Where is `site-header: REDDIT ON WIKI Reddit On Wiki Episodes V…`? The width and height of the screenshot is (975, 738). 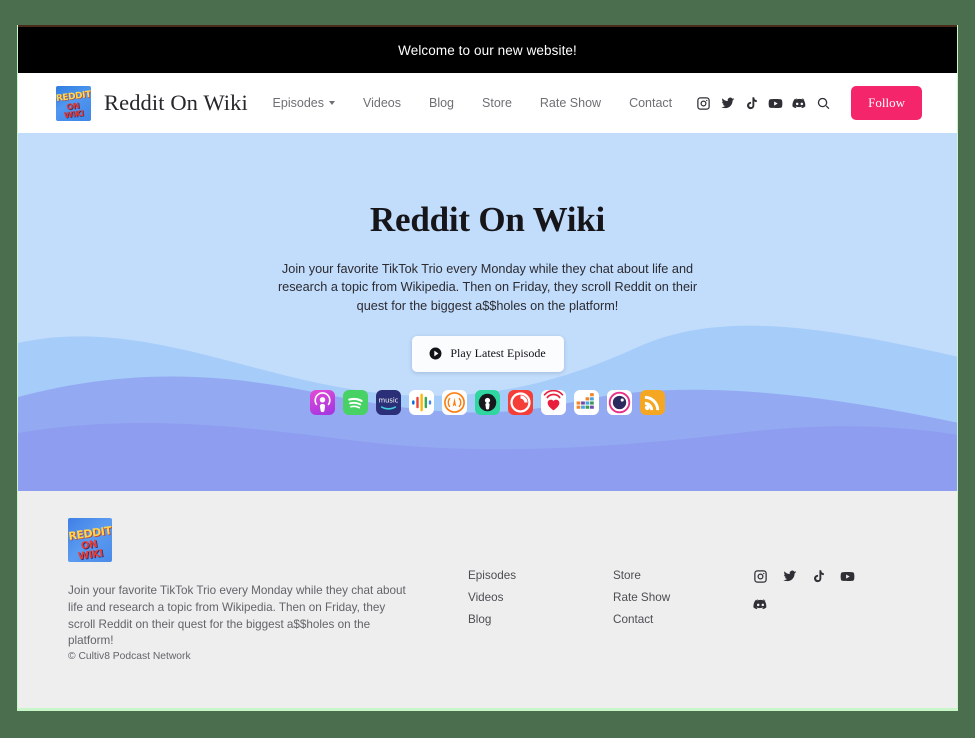
site-header: REDDIT ON WIKI Reddit On Wiki Episodes V… is located at coordinates (487, 103).